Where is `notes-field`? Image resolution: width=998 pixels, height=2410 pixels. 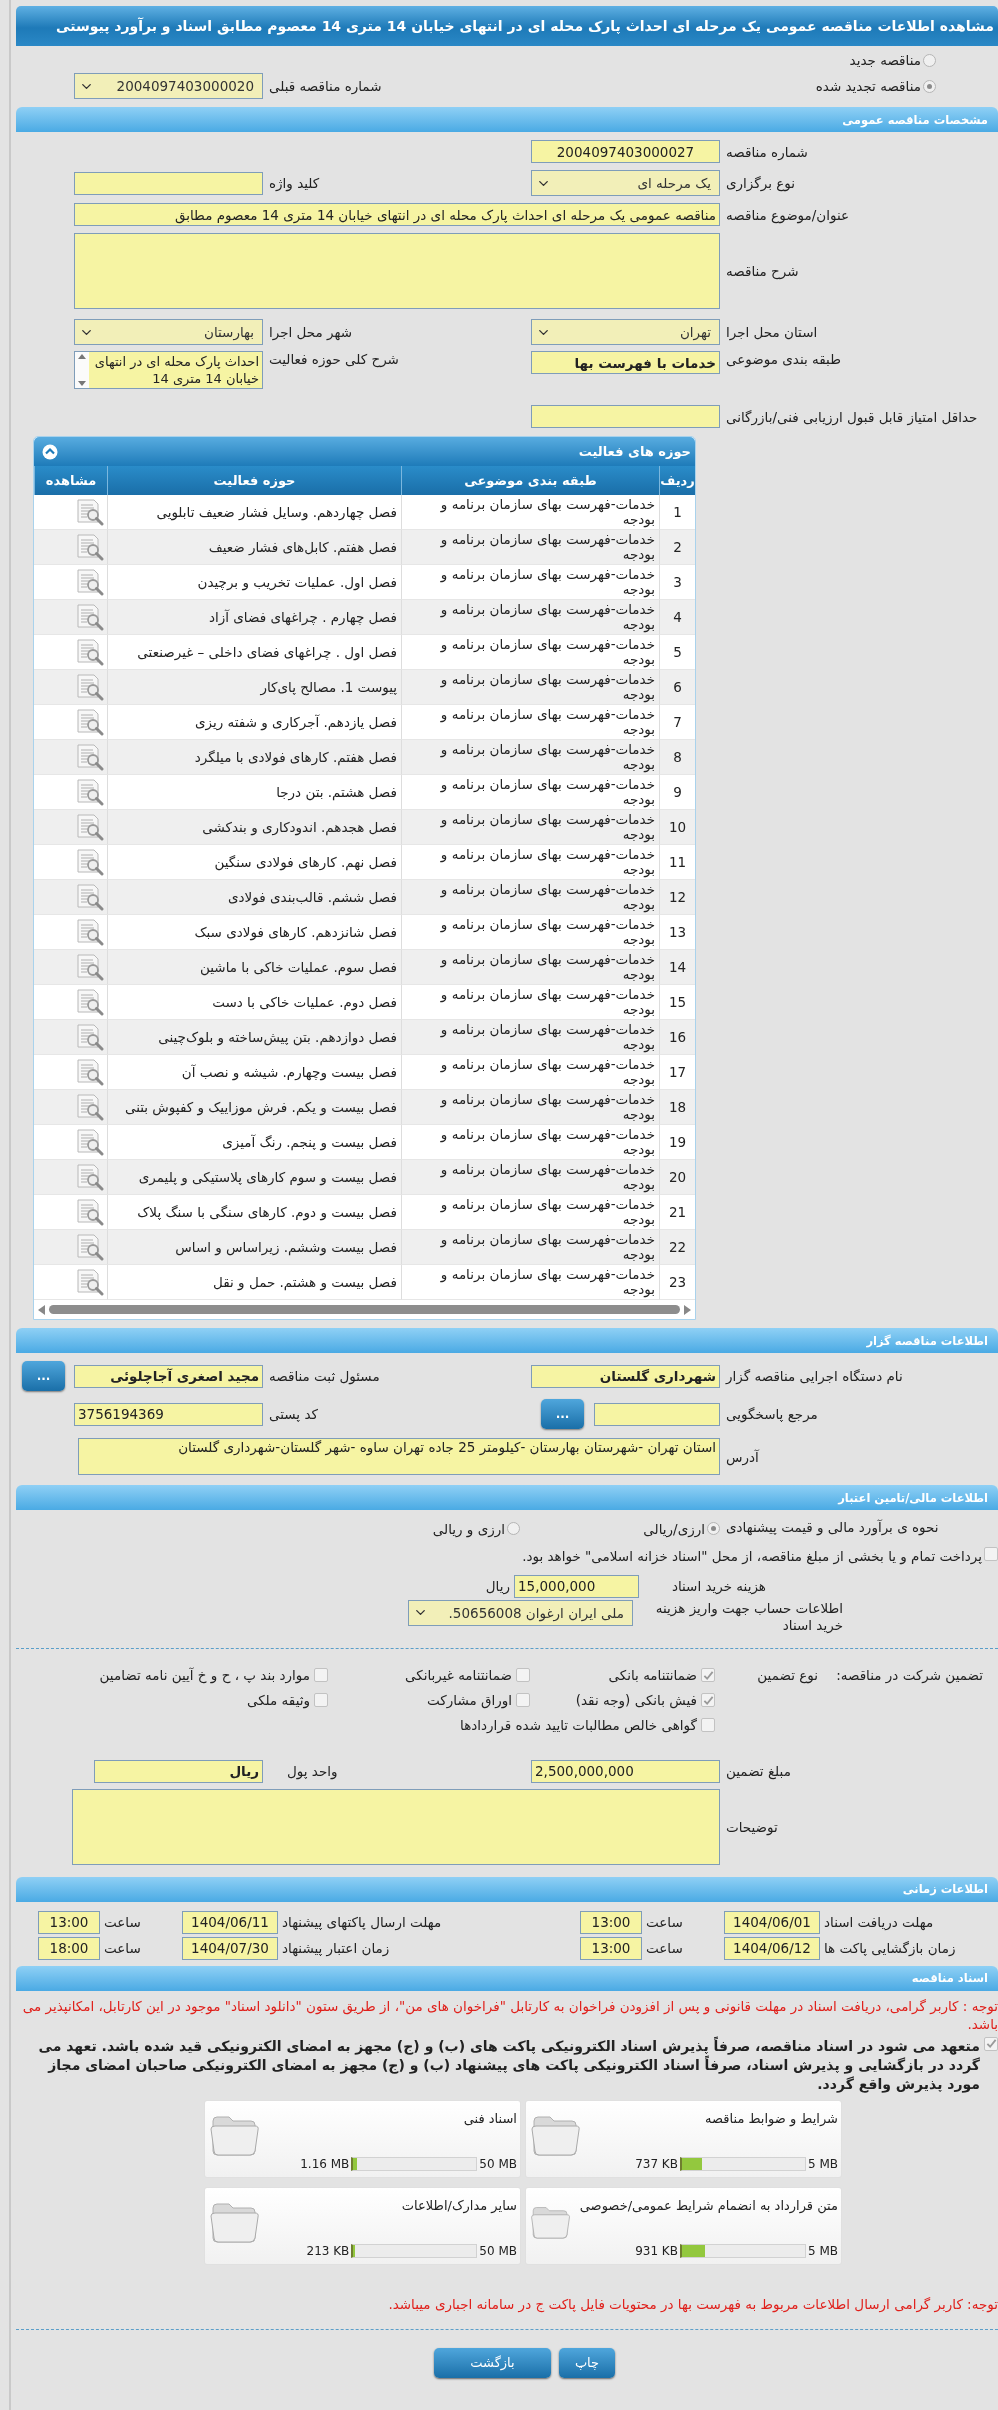 notes-field is located at coordinates (396, 1826).